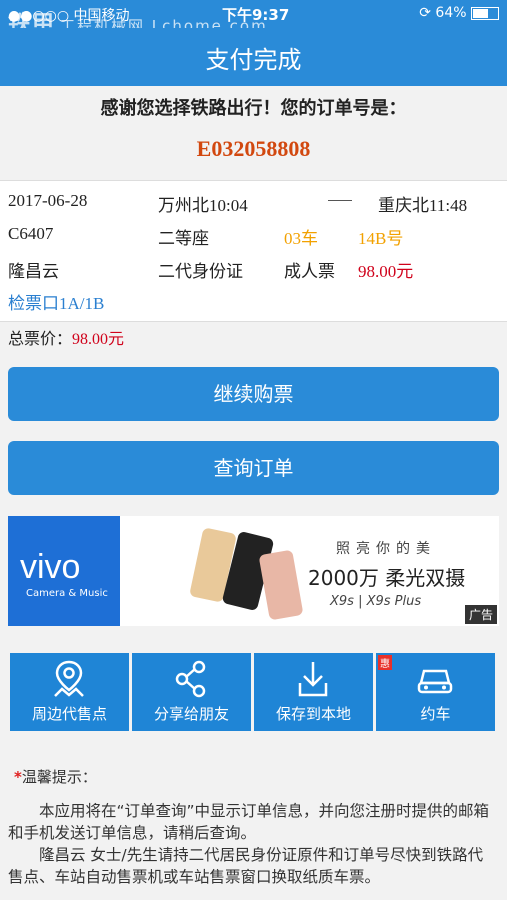 This screenshot has height=900, width=507. What do you see at coordinates (67, 593) in the screenshot?
I see `brand-tagline: Camera & Music` at bounding box center [67, 593].